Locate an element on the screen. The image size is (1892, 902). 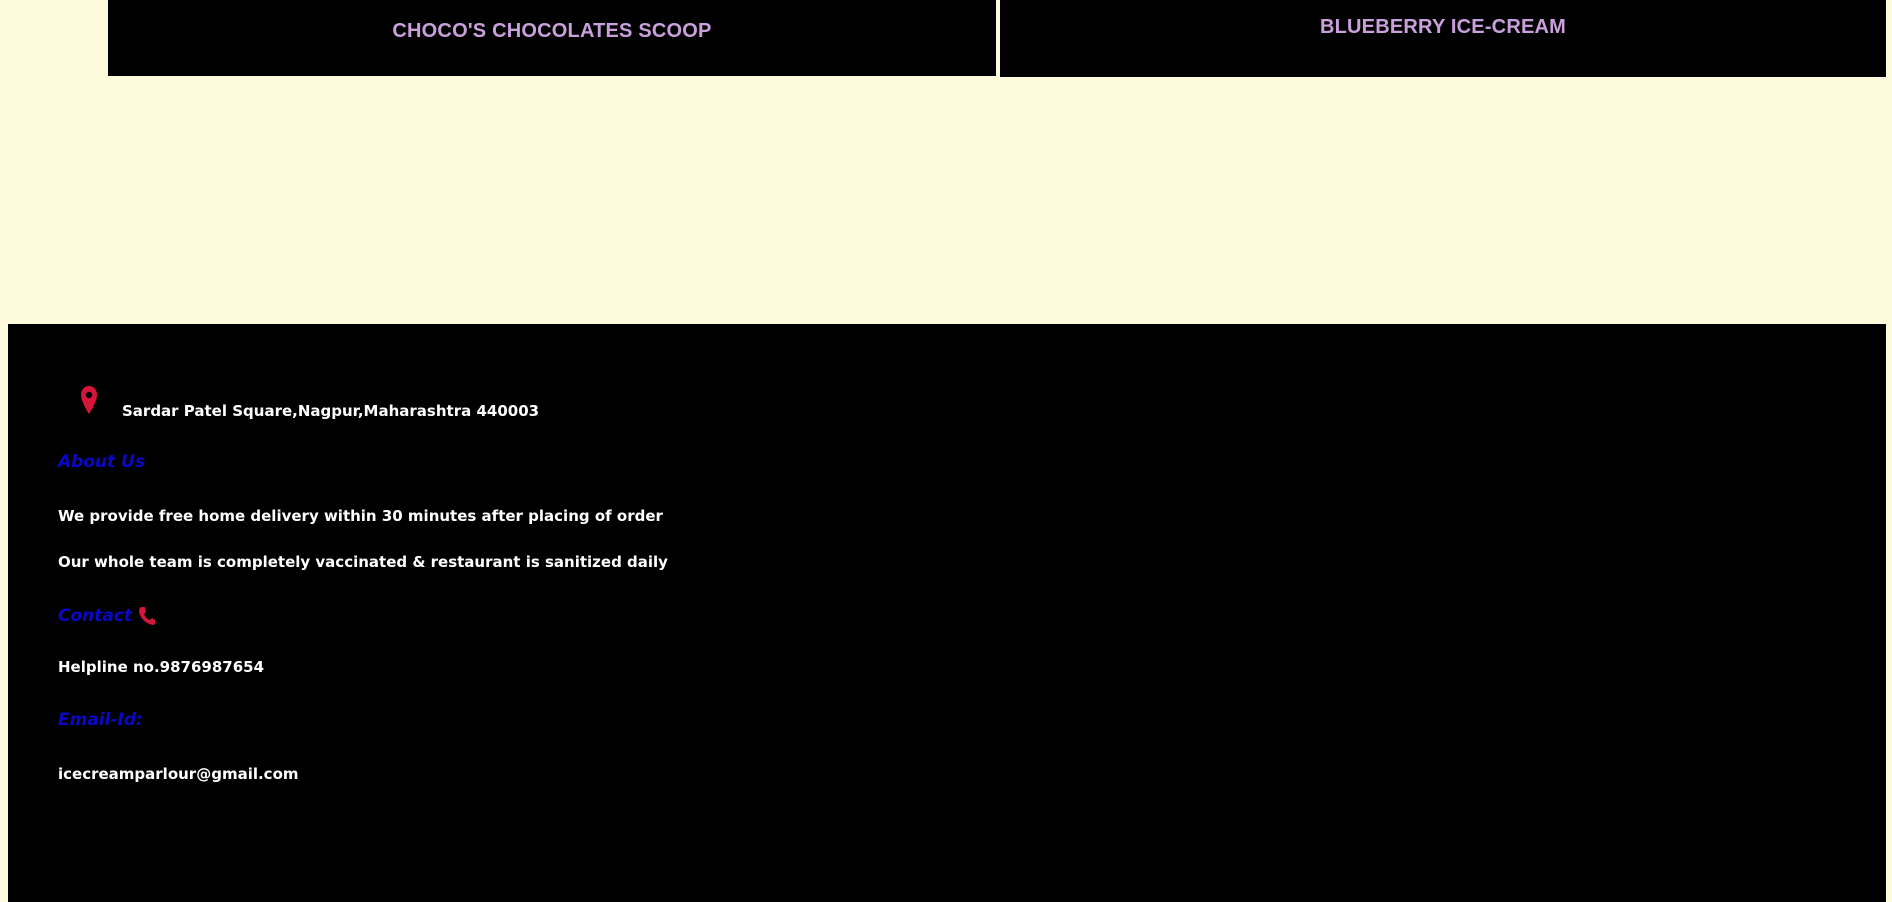
product-card-blueberry: BLUEBERRY ICE-CREAM is located at coordinates (1443, 38).